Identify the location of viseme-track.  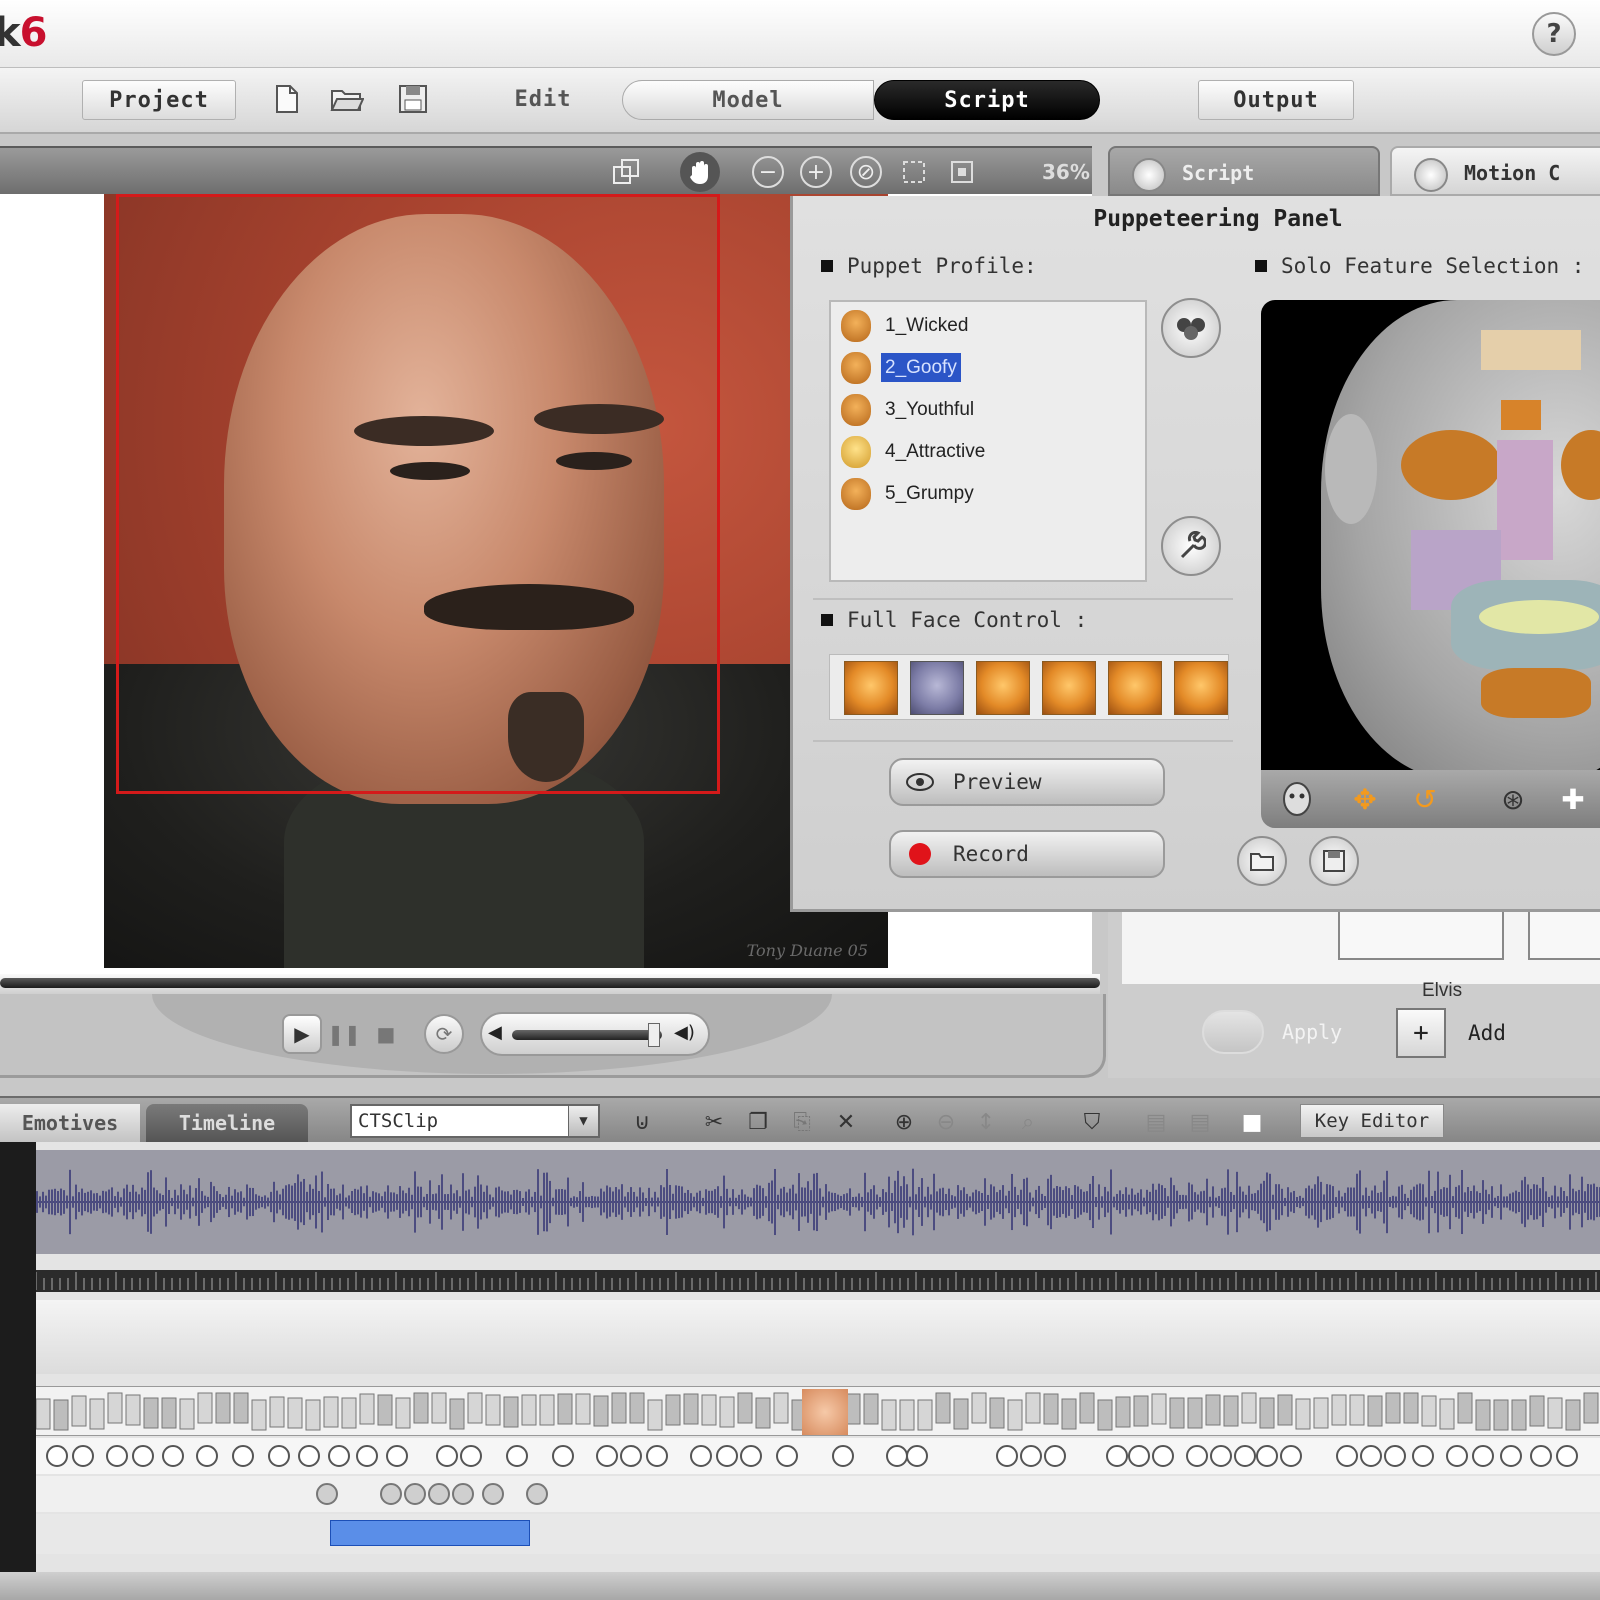
(817, 1411).